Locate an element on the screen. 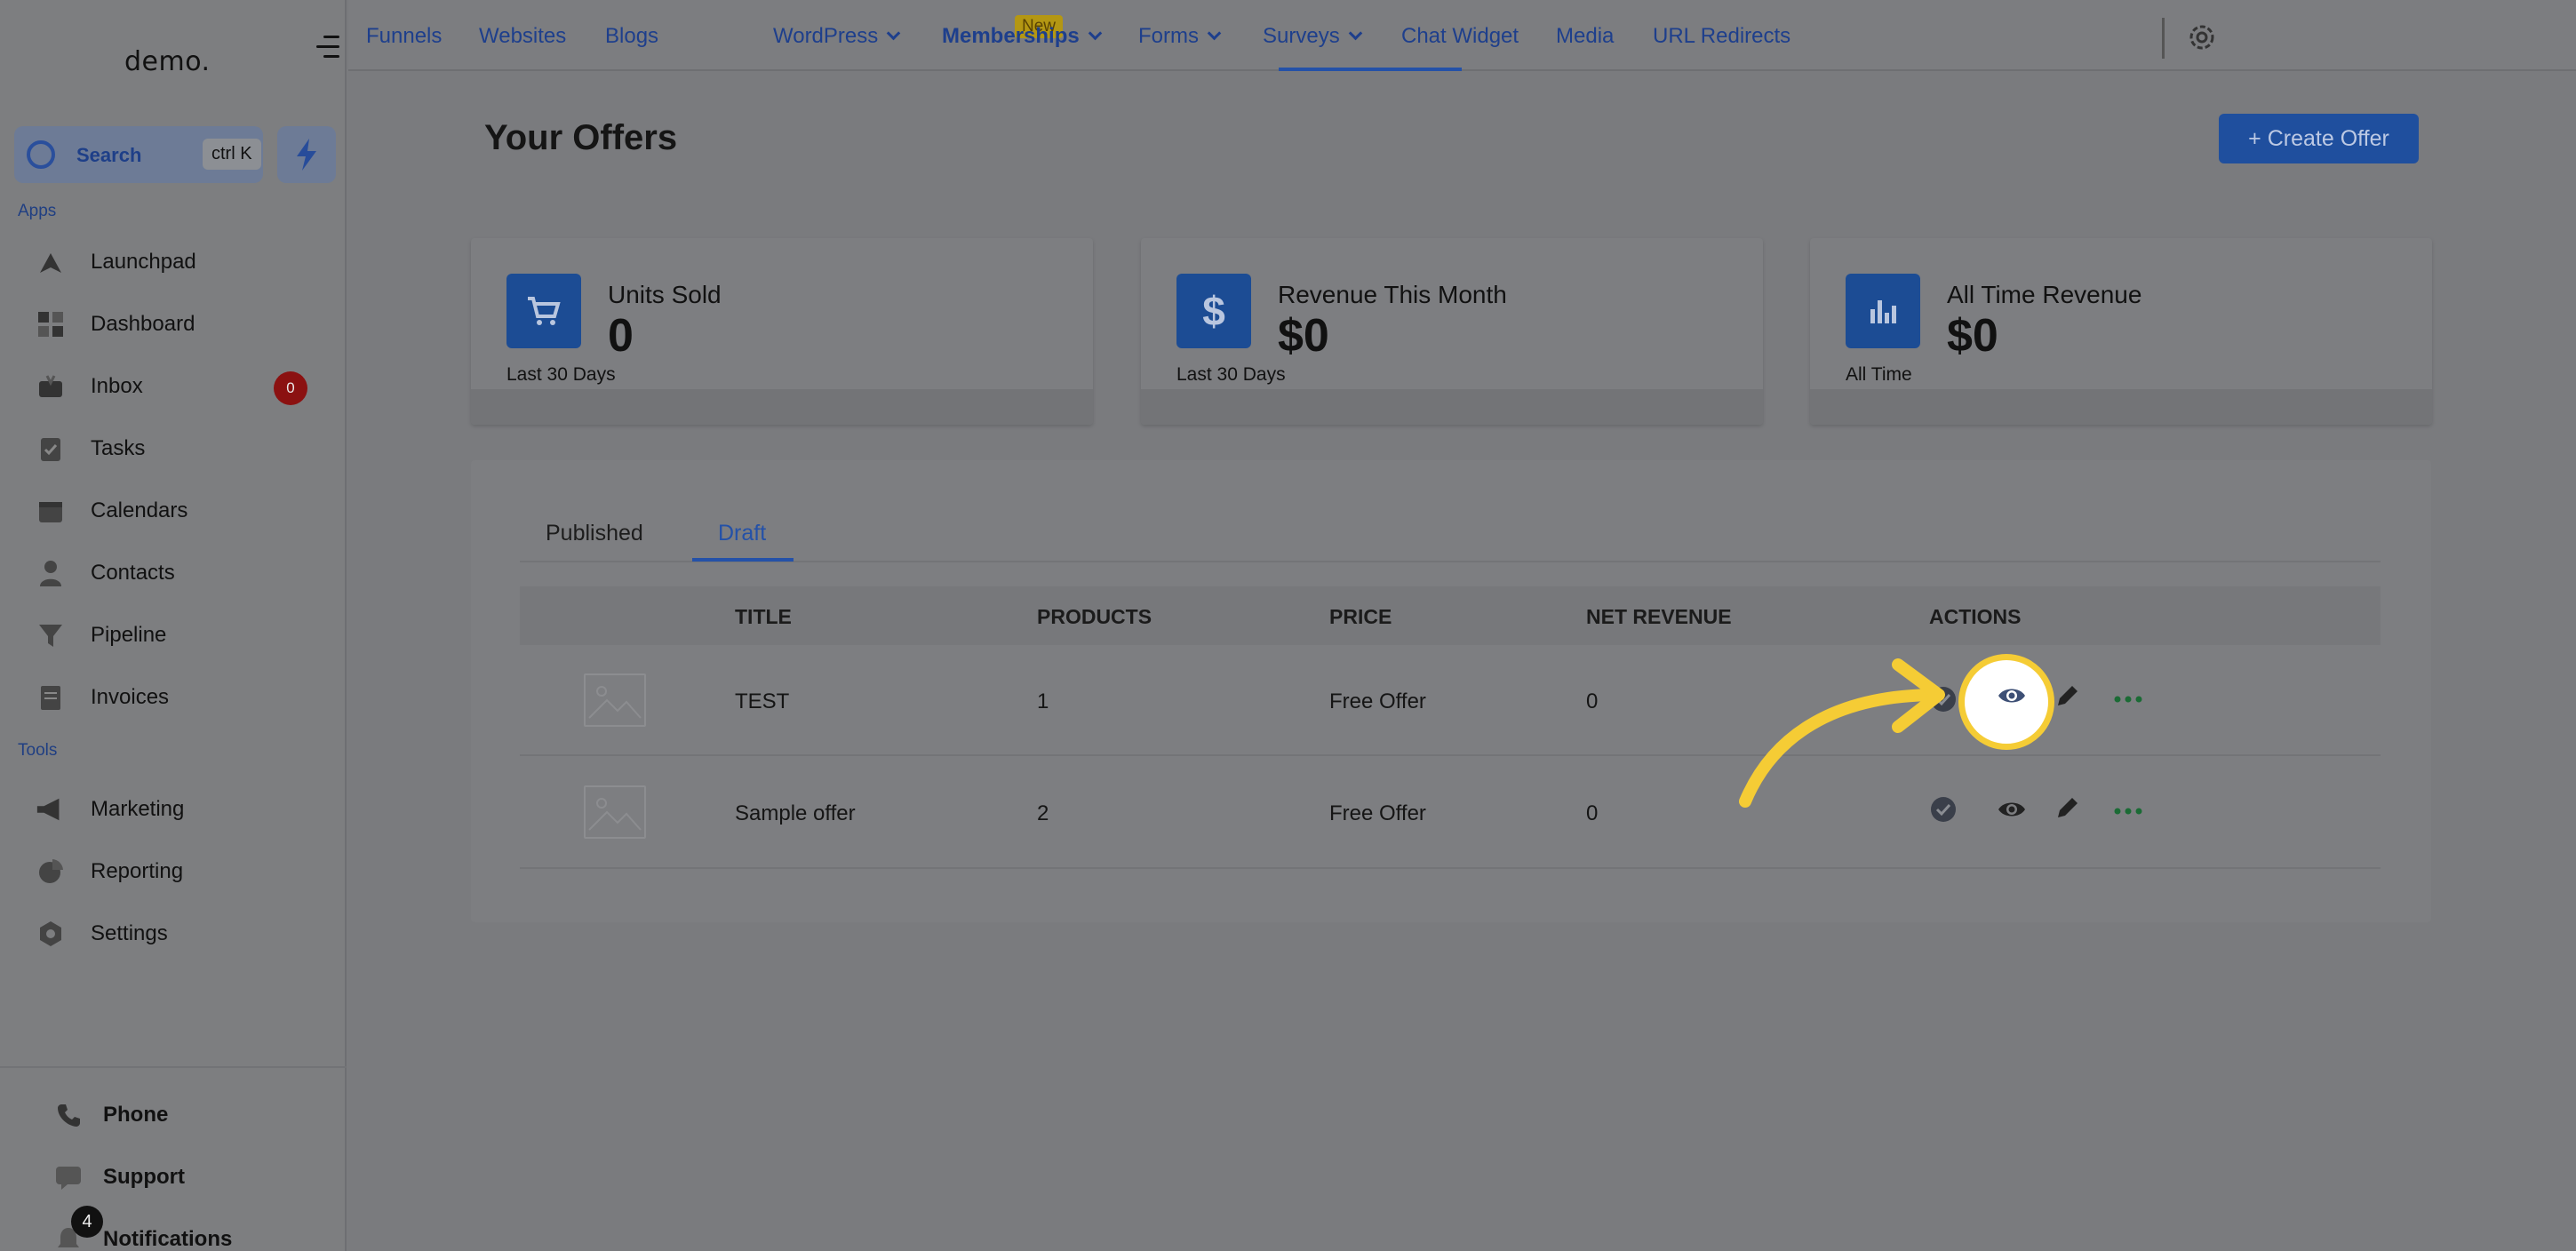 The image size is (2576, 1251). tab-media: Media is located at coordinates (1585, 36).